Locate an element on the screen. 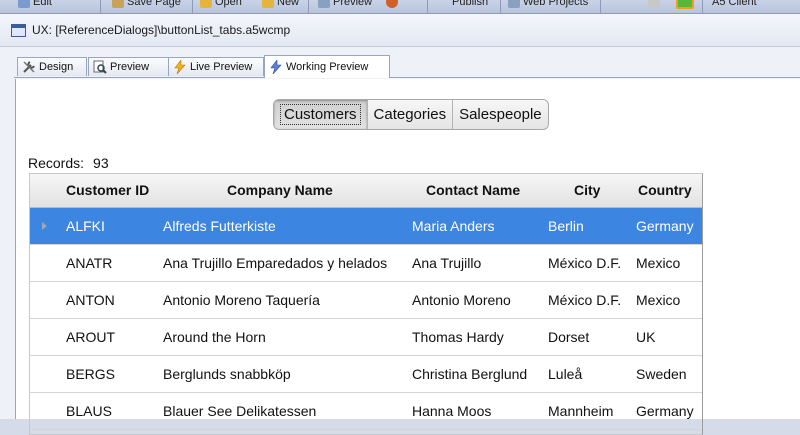 The image size is (800, 435). cell-city: Mannheim is located at coordinates (581, 411).